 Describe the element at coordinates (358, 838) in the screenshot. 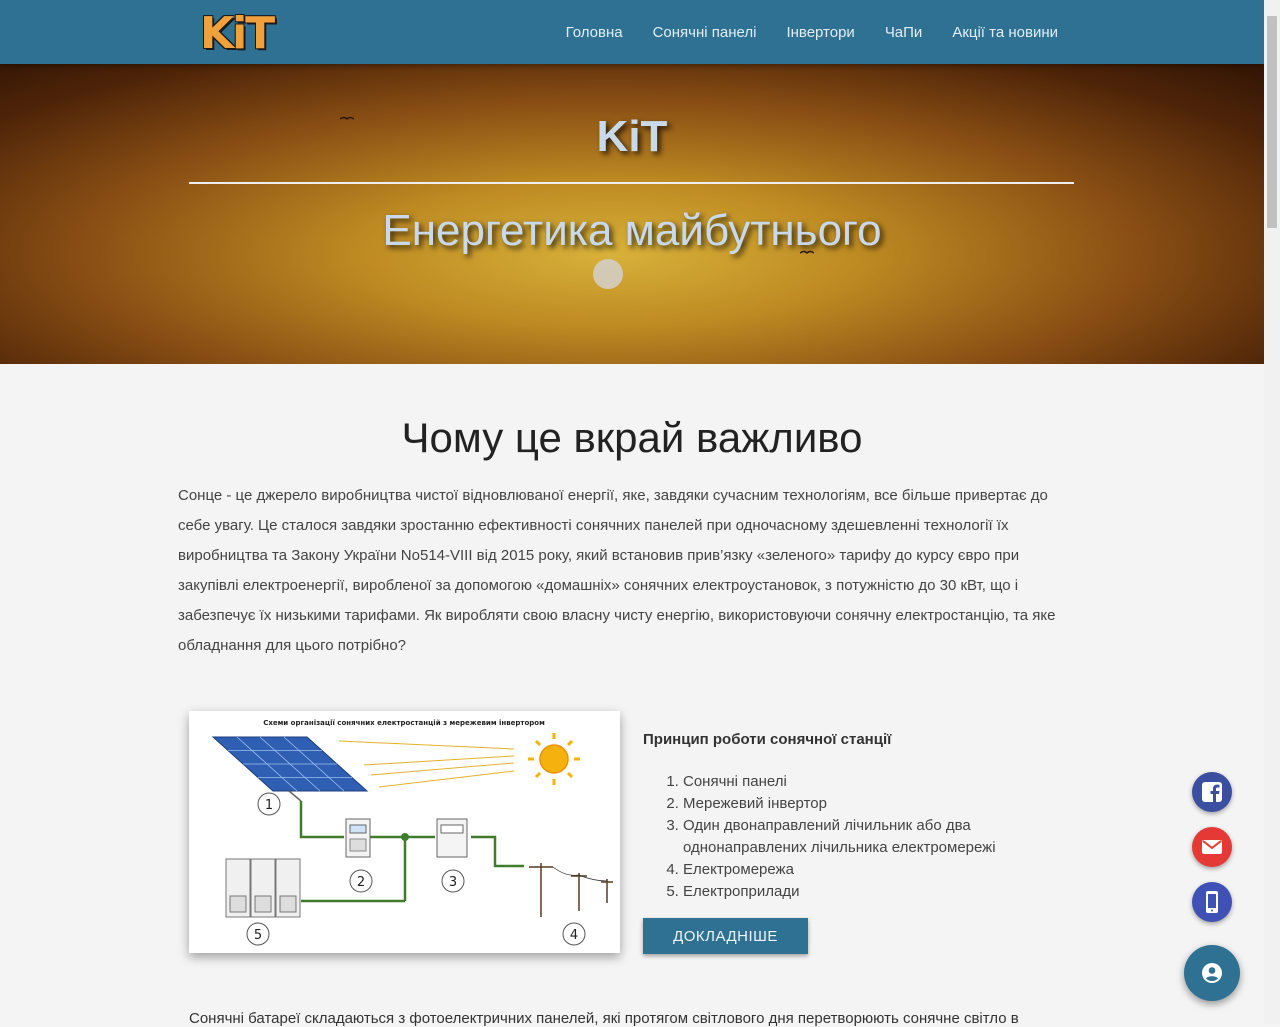

I see `inverter-icon` at that location.